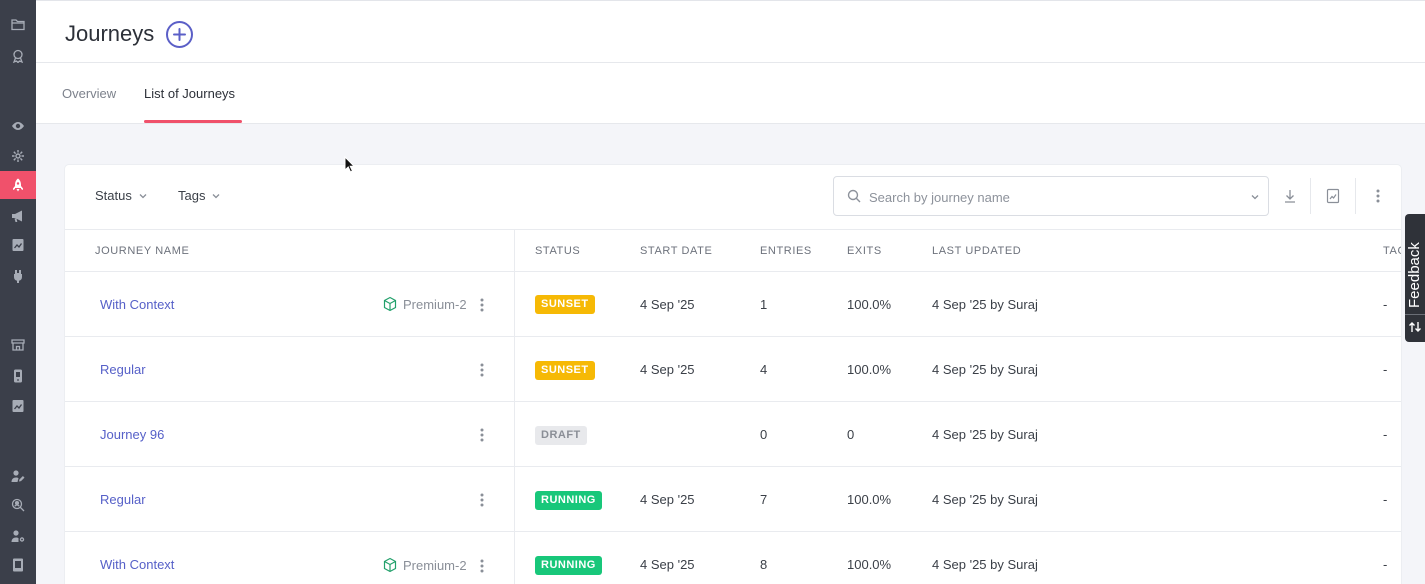 Image resolution: width=1425 pixels, height=584 pixels. What do you see at coordinates (514, 406) in the screenshot?
I see `column-divider` at bounding box center [514, 406].